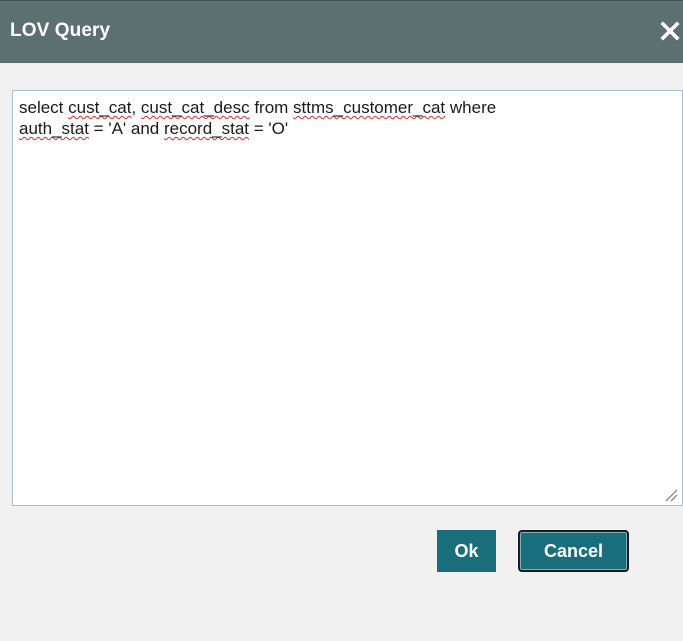 This screenshot has height=641, width=683. I want to click on query-text: ,, so click(136, 107).